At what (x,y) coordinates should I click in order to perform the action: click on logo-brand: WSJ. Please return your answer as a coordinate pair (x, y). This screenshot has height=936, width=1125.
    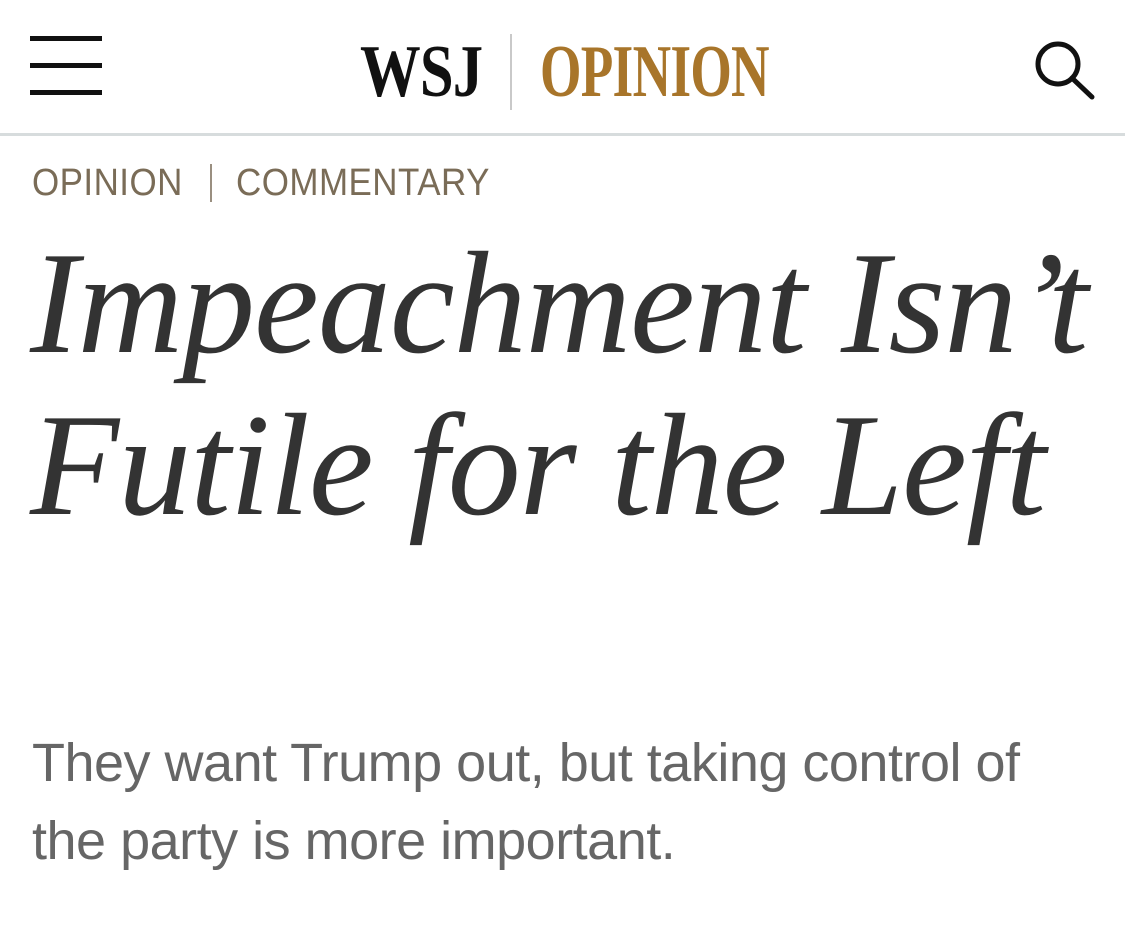
    Looking at the image, I should click on (421, 71).